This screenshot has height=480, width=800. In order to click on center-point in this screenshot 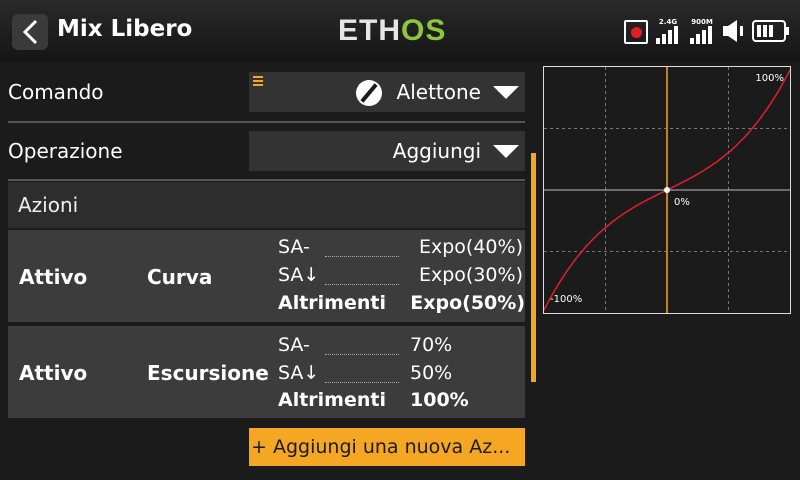, I will do `click(667, 190)`.